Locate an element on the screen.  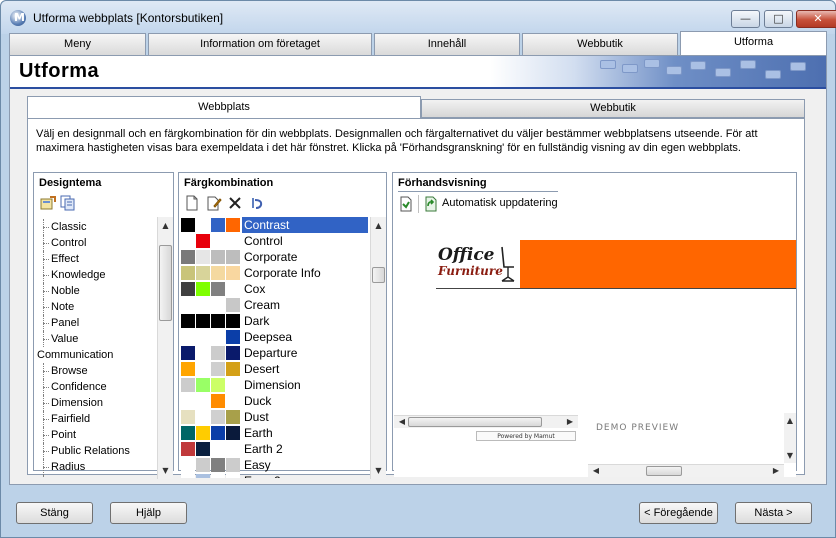
preview-header-band is located at coordinates (658, 264).